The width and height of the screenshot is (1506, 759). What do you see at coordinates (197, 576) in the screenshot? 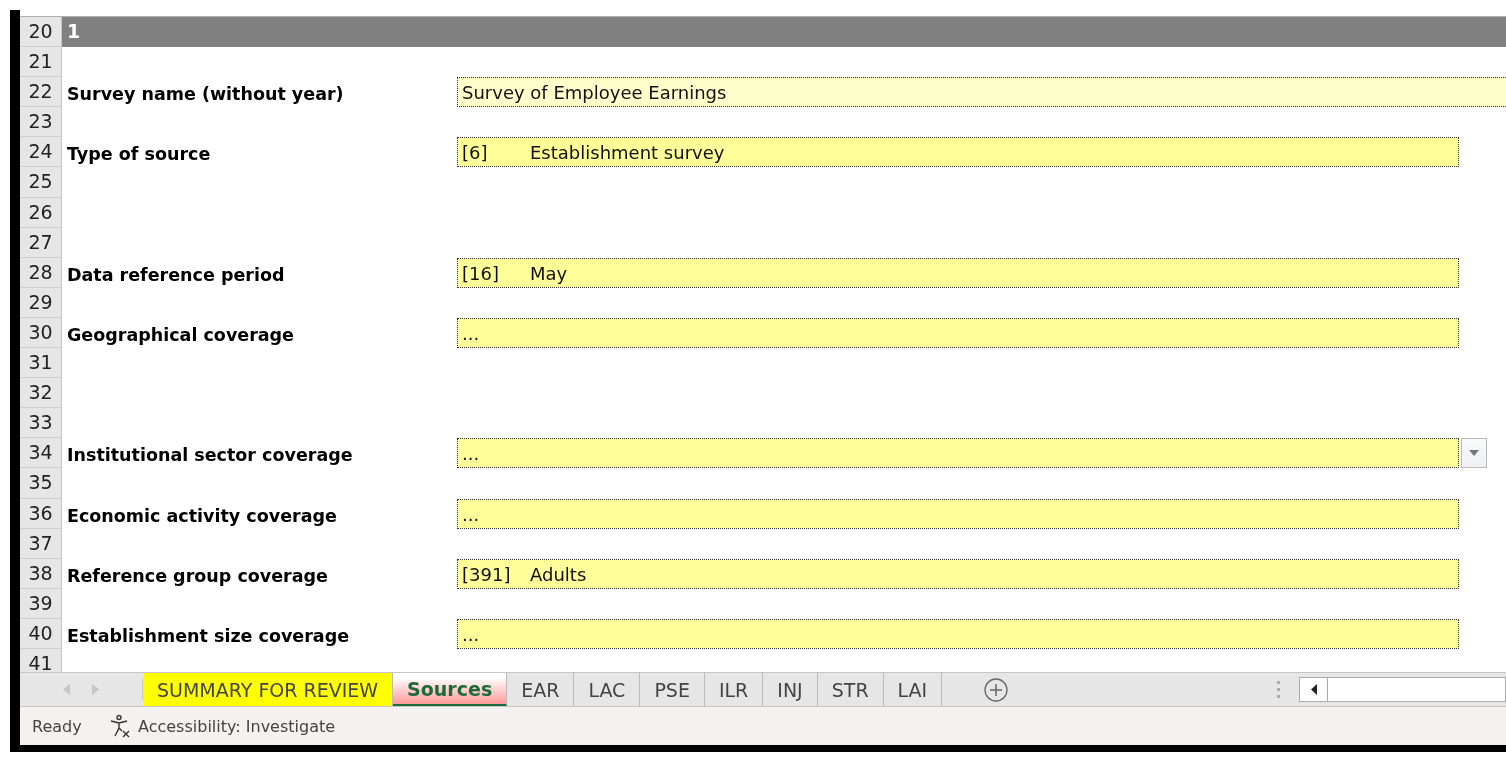
I see `field-label: Reference group coverage` at bounding box center [197, 576].